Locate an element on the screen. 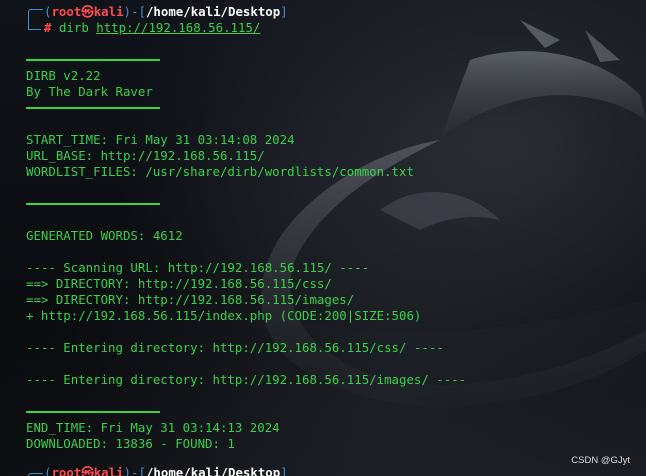 Image resolution: width=646 pixels, height=476 pixels. generated-words: GENERATED WORDS: 4612 is located at coordinates (104, 235).